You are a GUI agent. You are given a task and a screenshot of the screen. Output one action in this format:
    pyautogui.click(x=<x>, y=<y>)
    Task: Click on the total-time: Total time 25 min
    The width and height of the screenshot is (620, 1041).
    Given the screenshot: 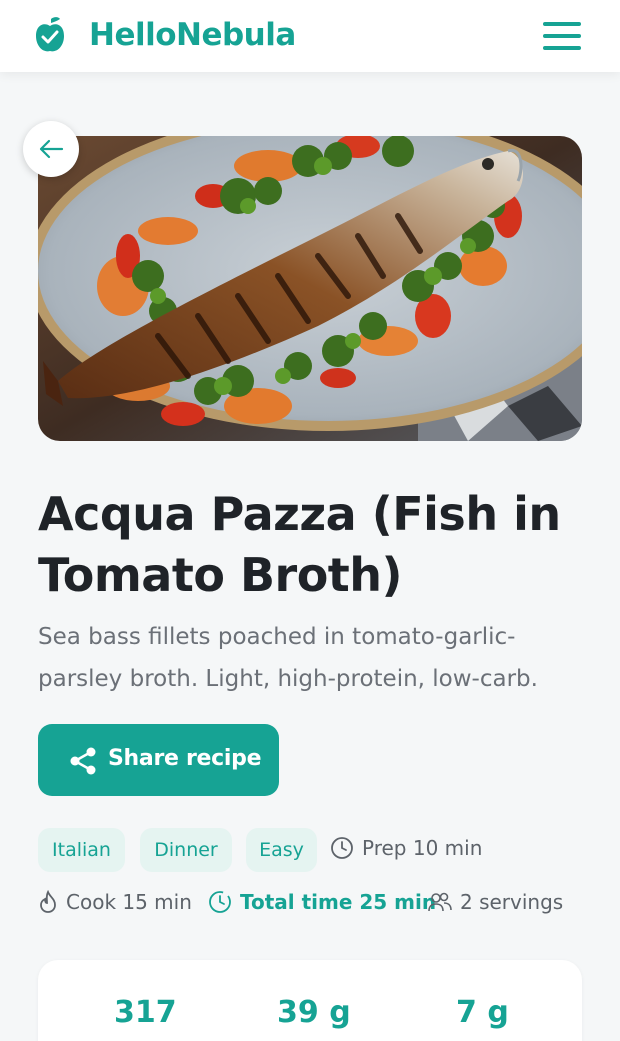 What is the action you would take?
    pyautogui.click(x=322, y=902)
    